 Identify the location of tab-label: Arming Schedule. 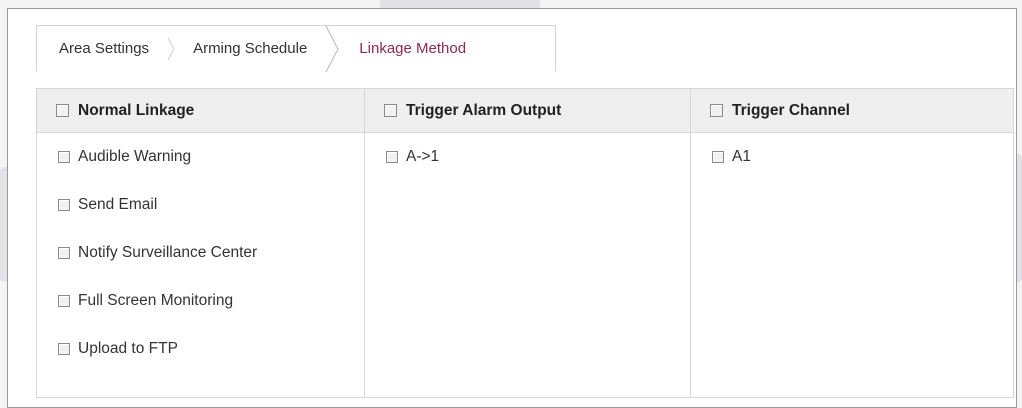
(250, 48).